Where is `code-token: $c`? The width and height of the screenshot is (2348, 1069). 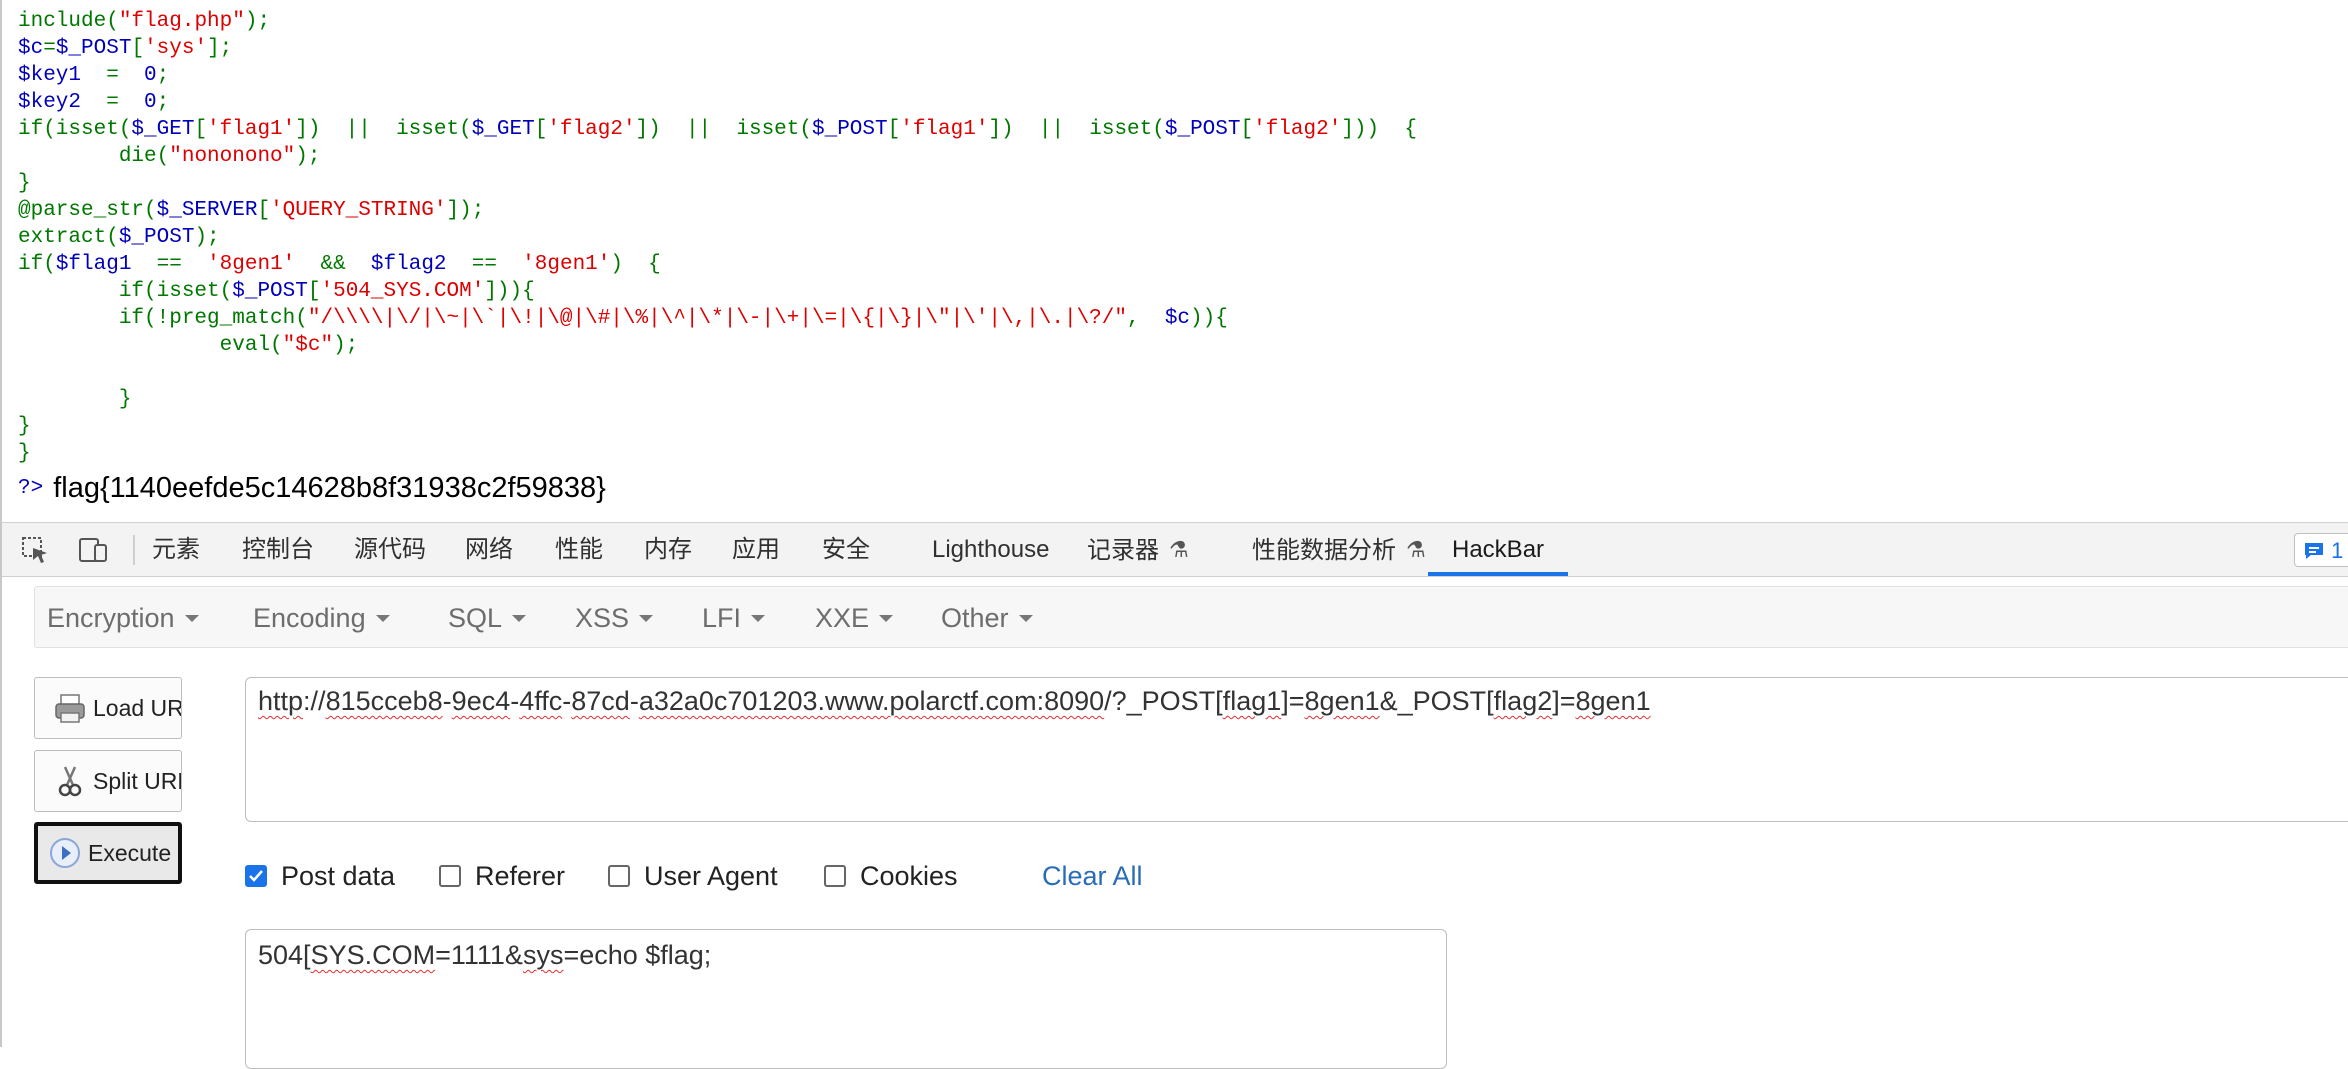 code-token: $c is located at coordinates (31, 48).